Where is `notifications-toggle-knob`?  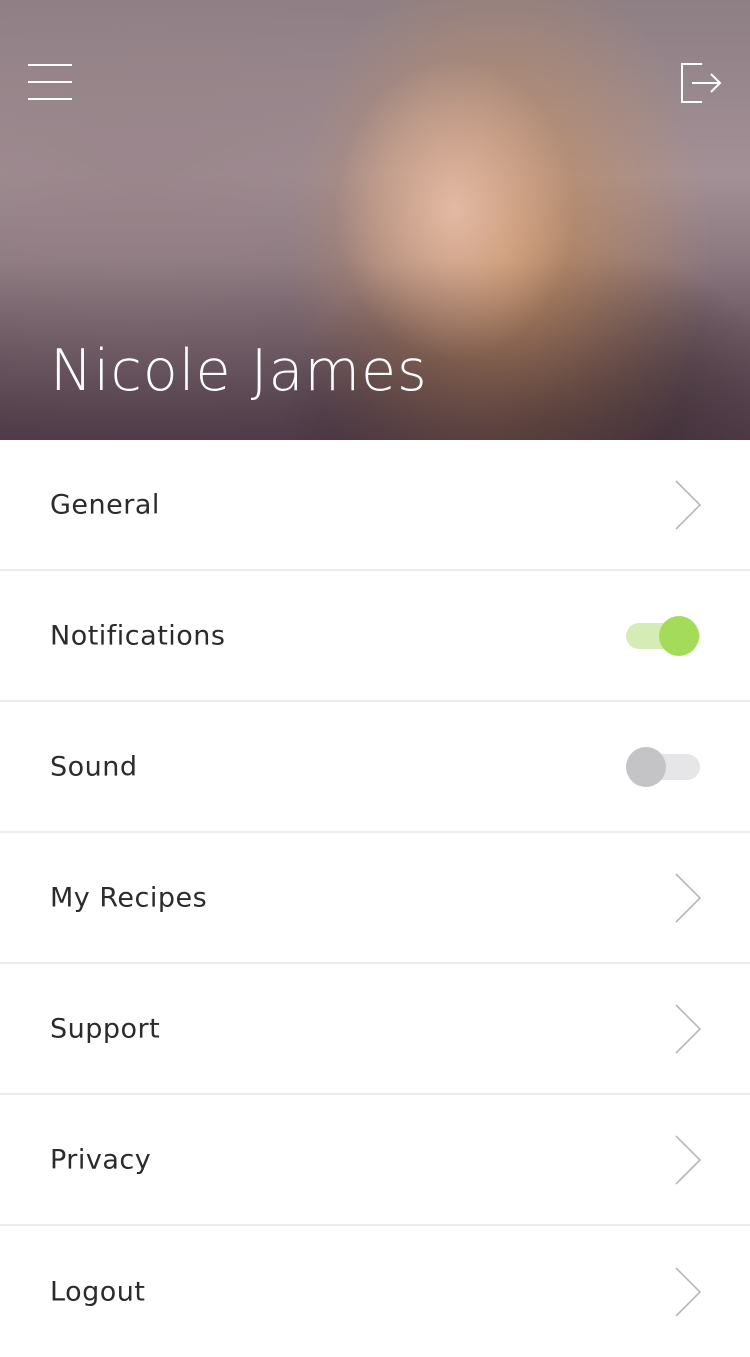
notifications-toggle-knob is located at coordinates (679, 635).